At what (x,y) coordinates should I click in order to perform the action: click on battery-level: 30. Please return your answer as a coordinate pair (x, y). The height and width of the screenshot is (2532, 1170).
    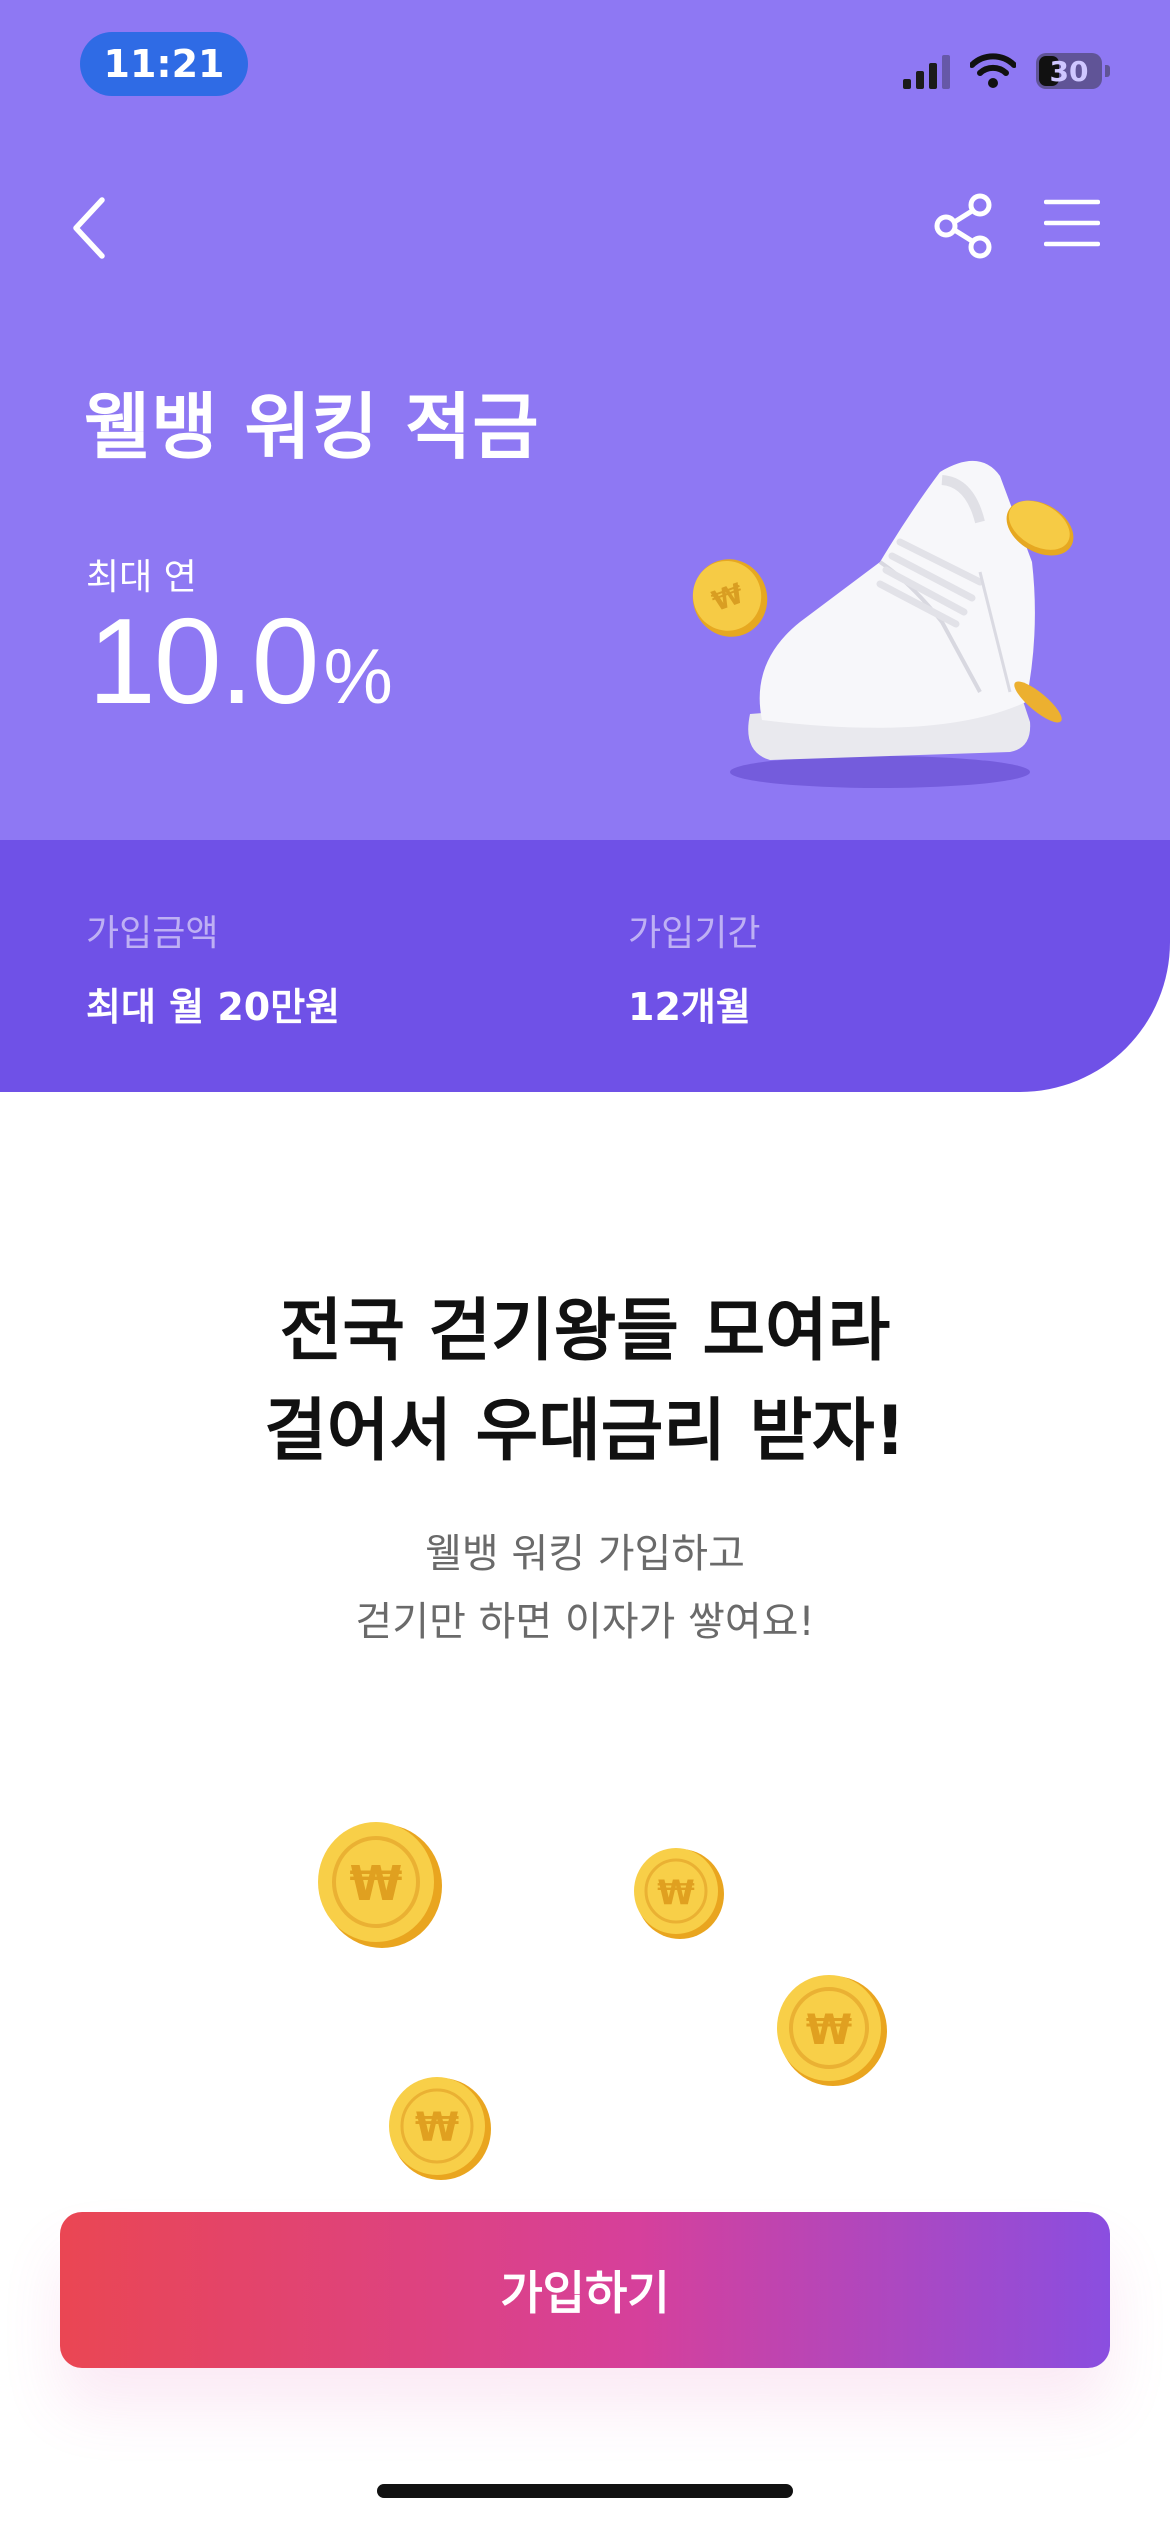
    Looking at the image, I should click on (1069, 71).